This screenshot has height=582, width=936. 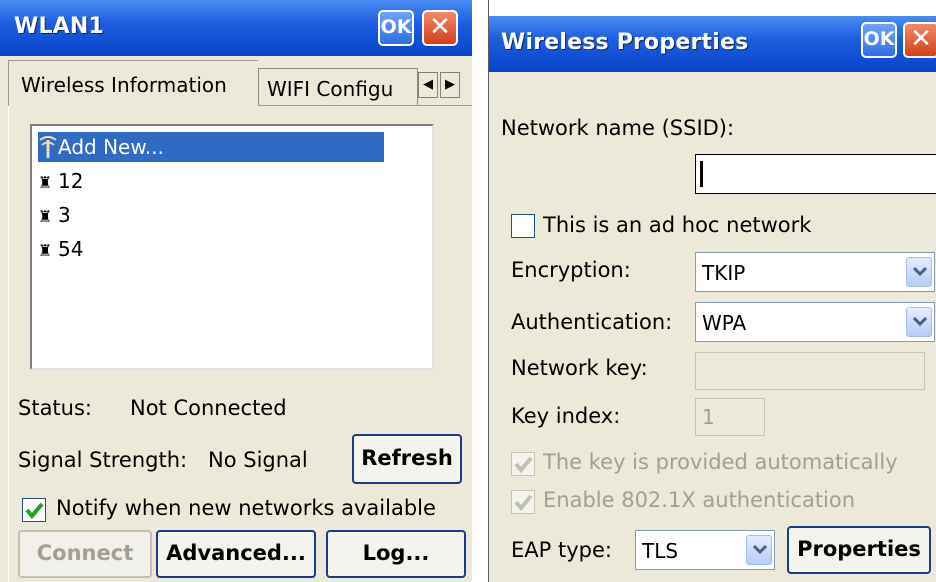 I want to click on ssid-label: Network name (SSID):, so click(x=618, y=128).